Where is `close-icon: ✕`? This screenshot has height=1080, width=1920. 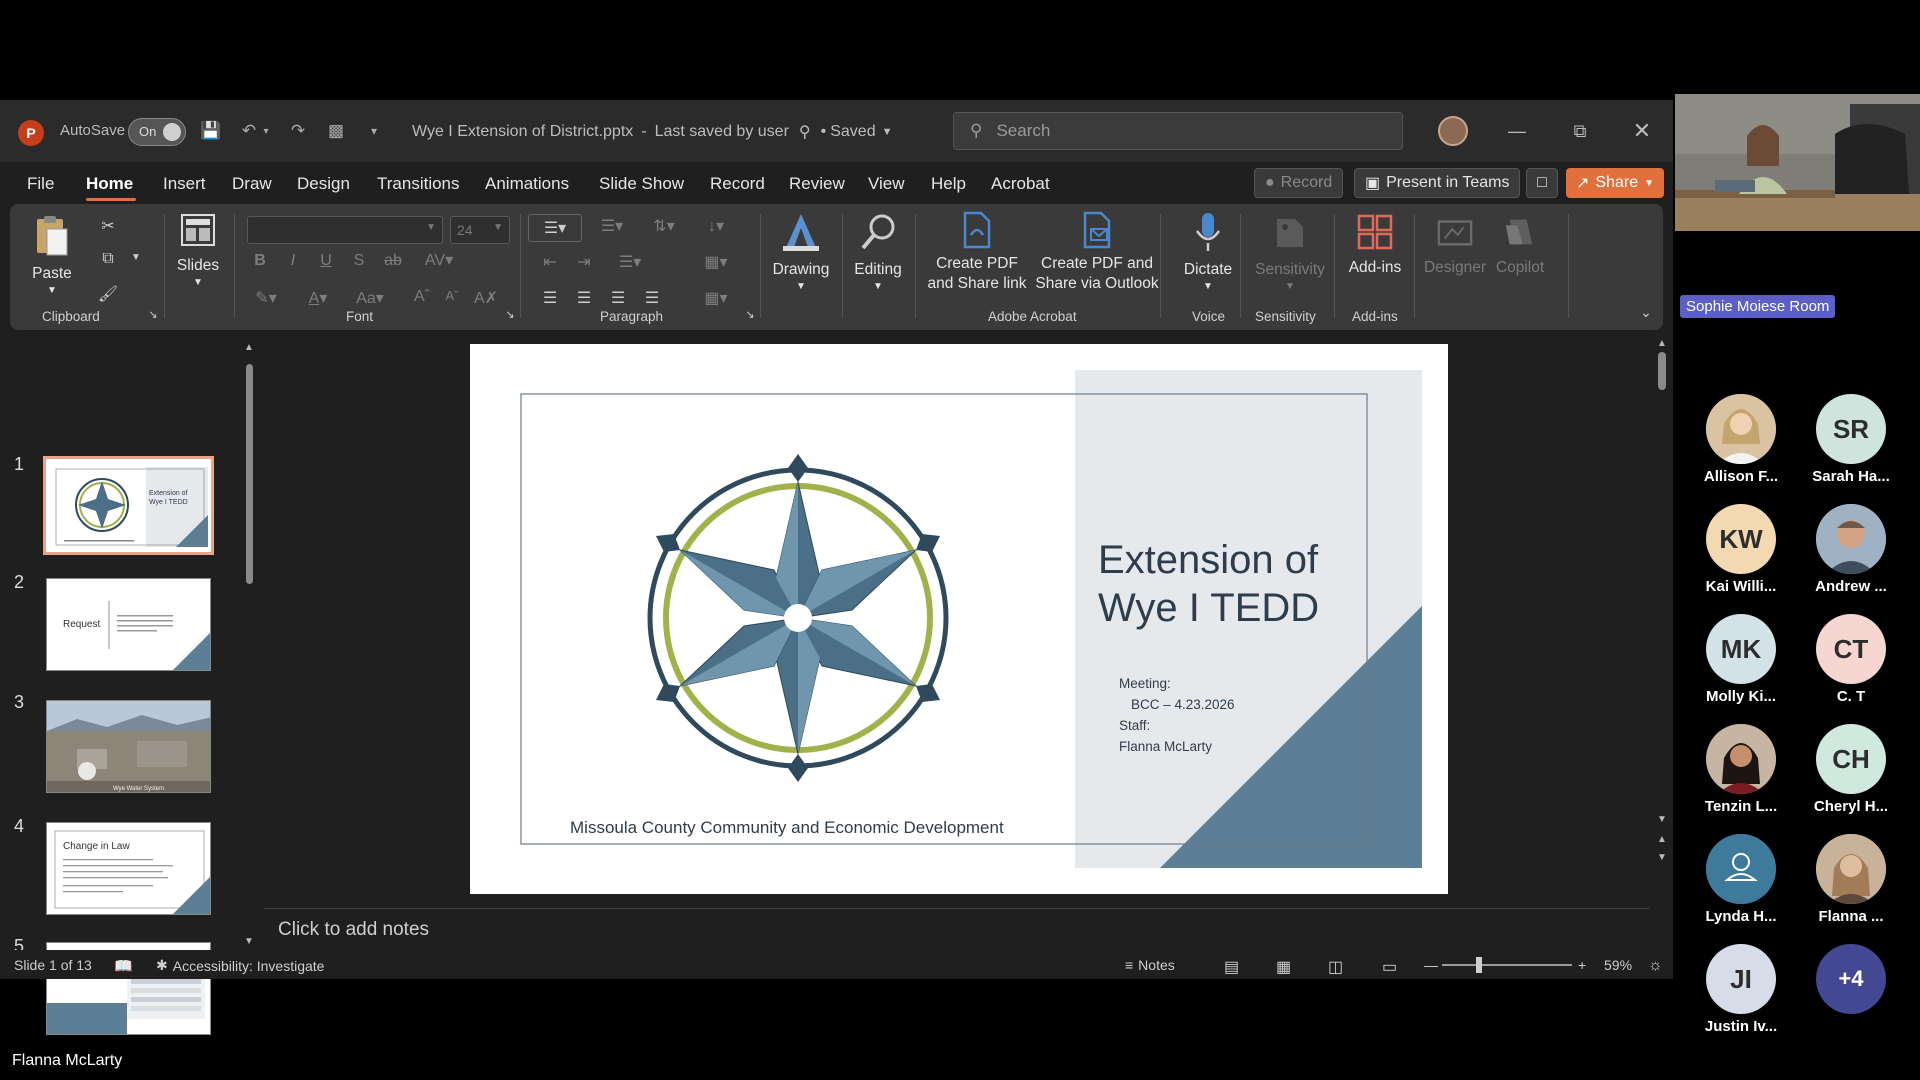
close-icon: ✕ is located at coordinates (1642, 131).